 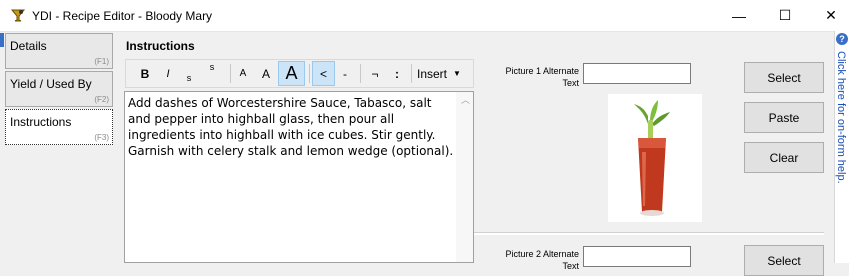 I want to click on superscript-button: s, so click(x=212, y=73).